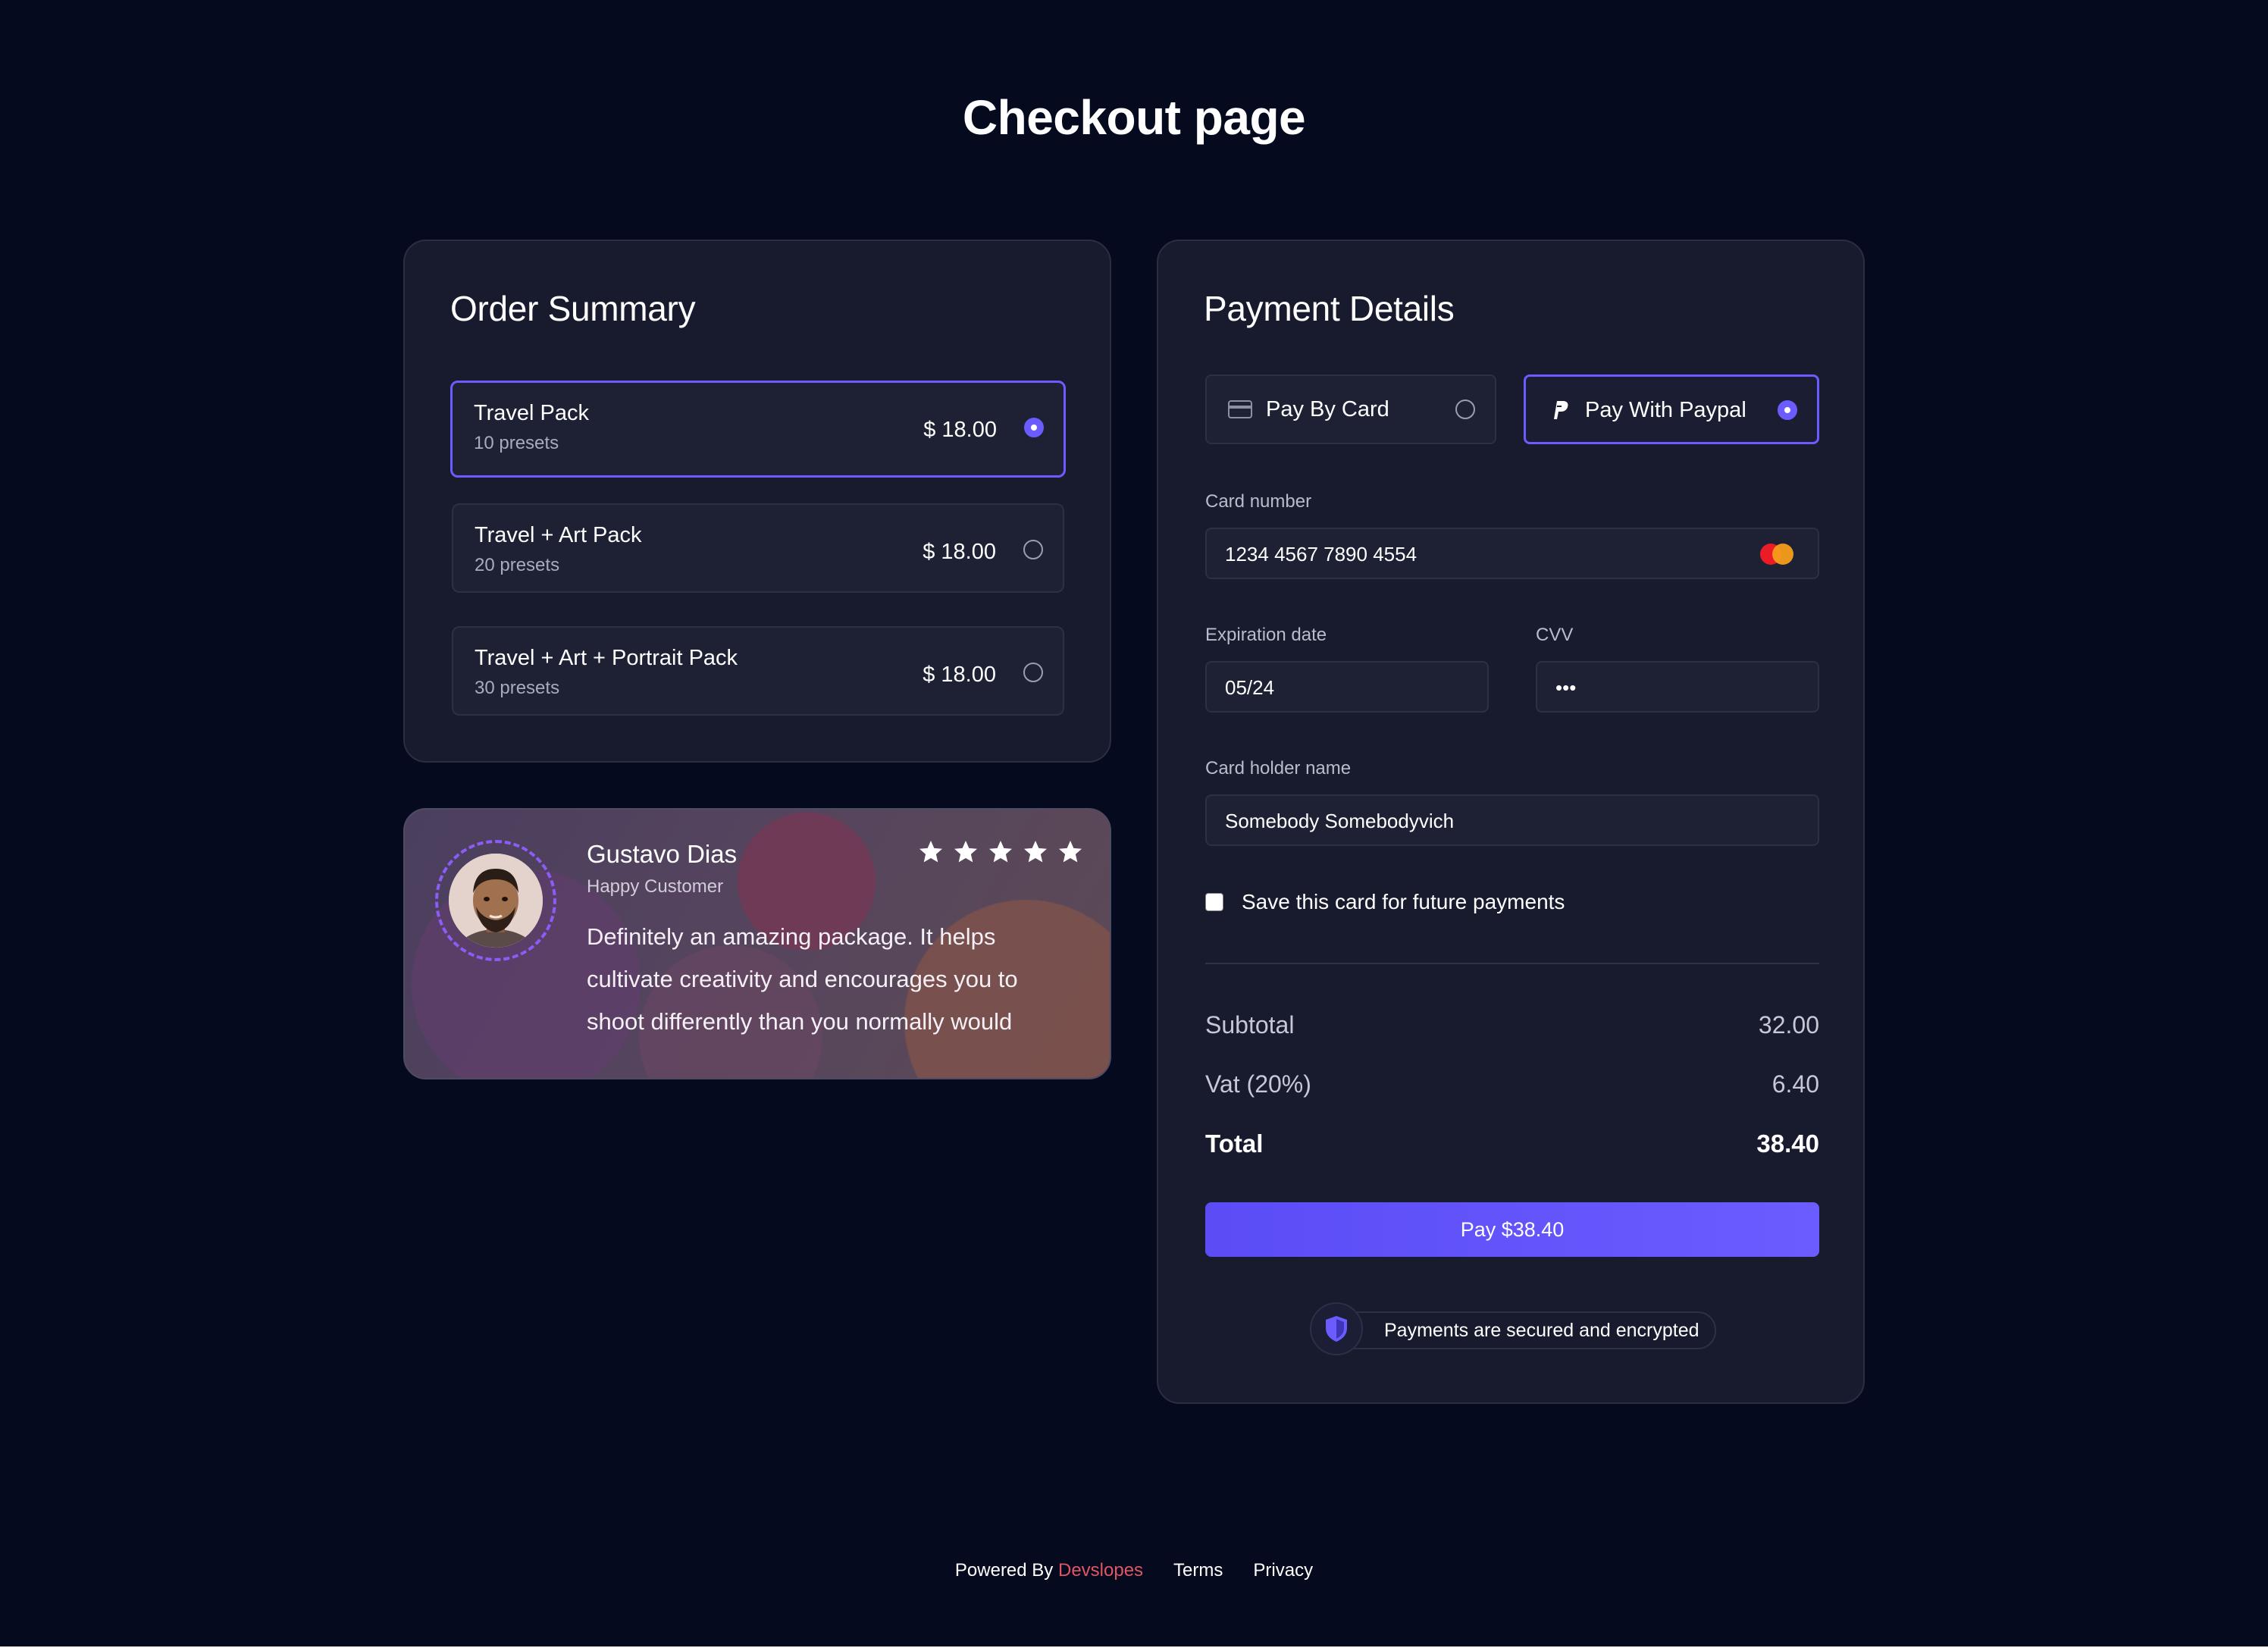  What do you see at coordinates (532, 413) in the screenshot?
I see `plan-name: Travel Pack` at bounding box center [532, 413].